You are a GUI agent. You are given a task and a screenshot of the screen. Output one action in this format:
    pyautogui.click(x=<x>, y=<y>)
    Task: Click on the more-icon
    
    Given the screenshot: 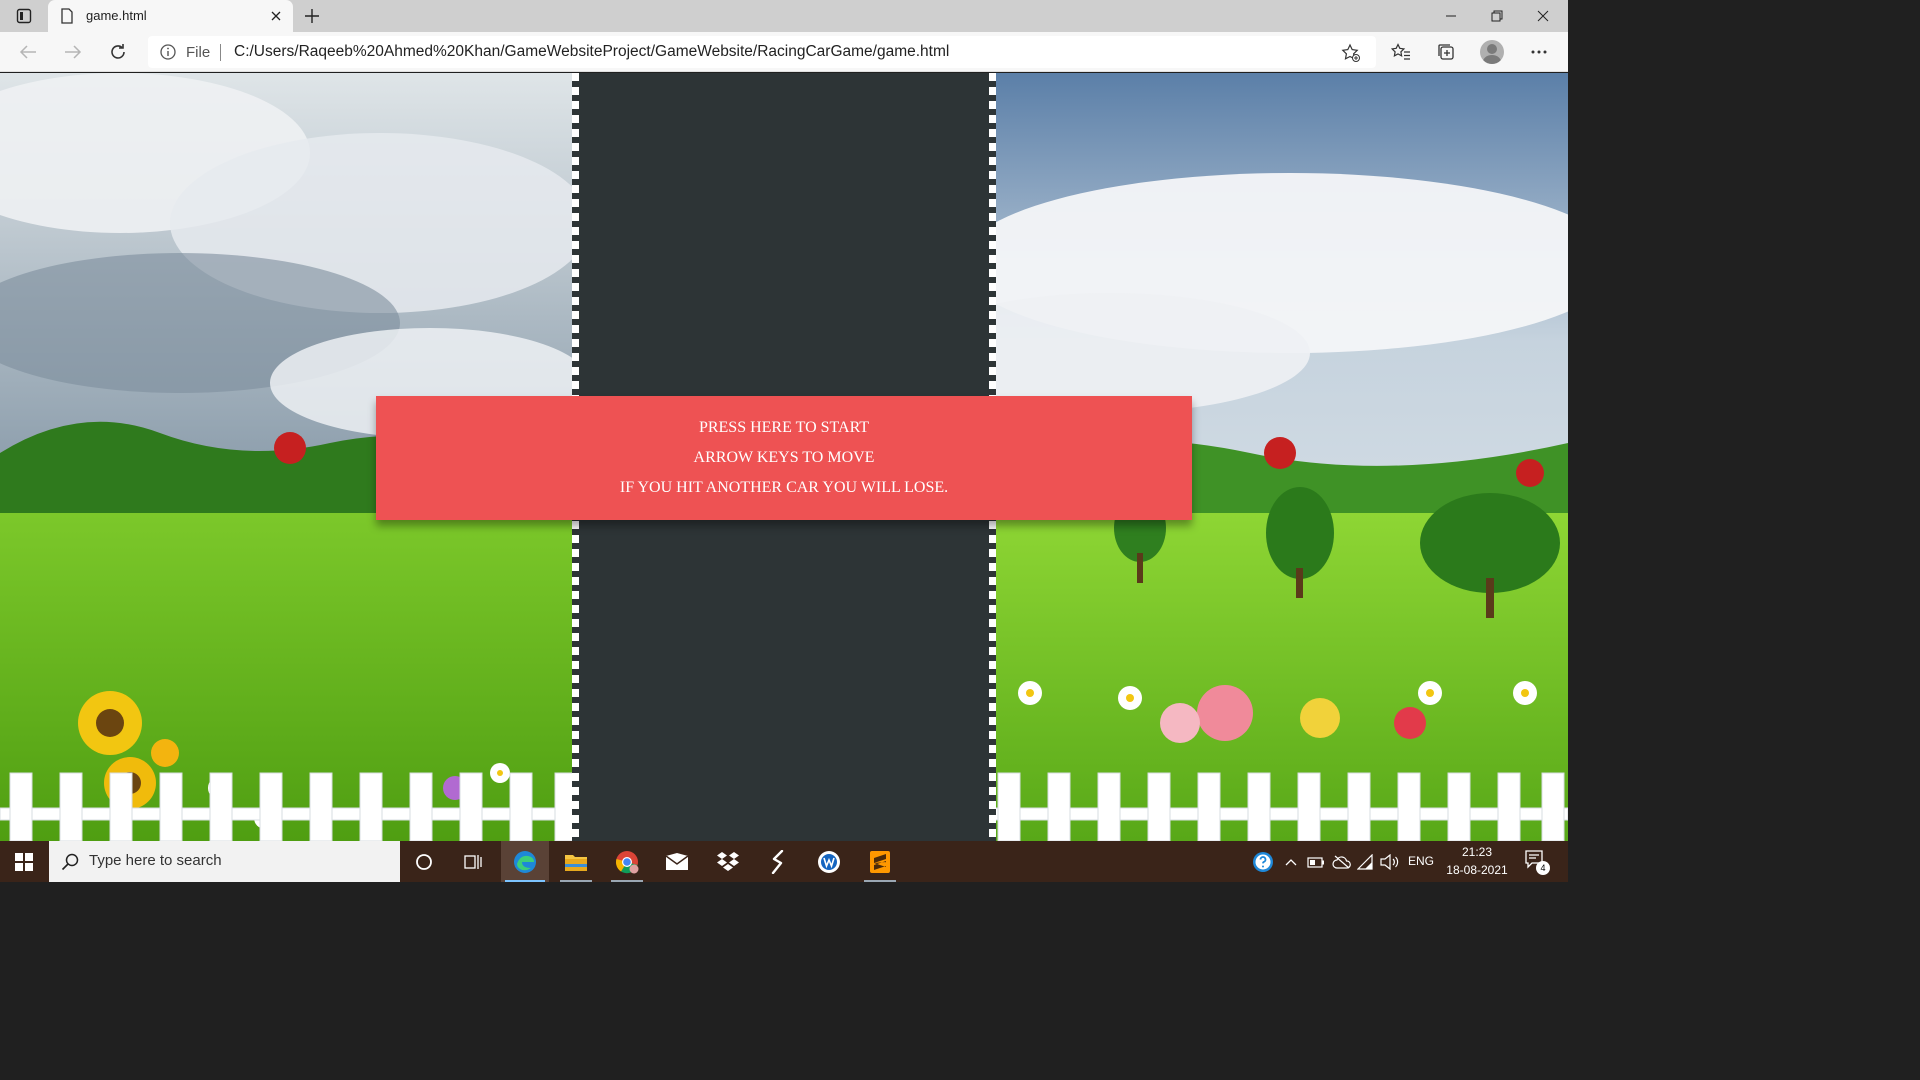 What is the action you would take?
    pyautogui.click(x=1539, y=52)
    